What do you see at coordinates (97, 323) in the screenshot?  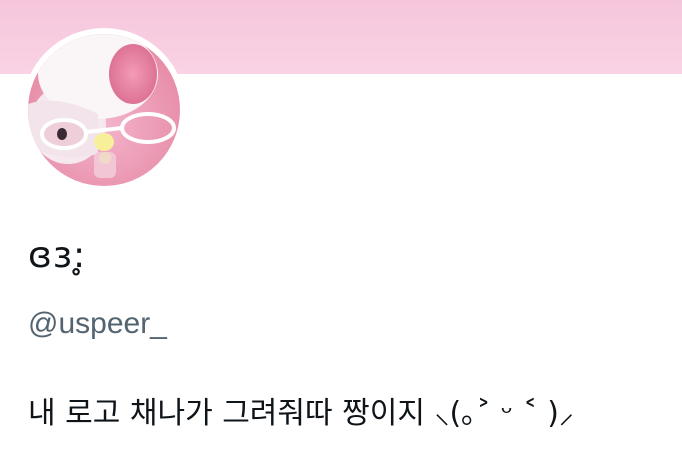 I see `username-handle: @uspeer_` at bounding box center [97, 323].